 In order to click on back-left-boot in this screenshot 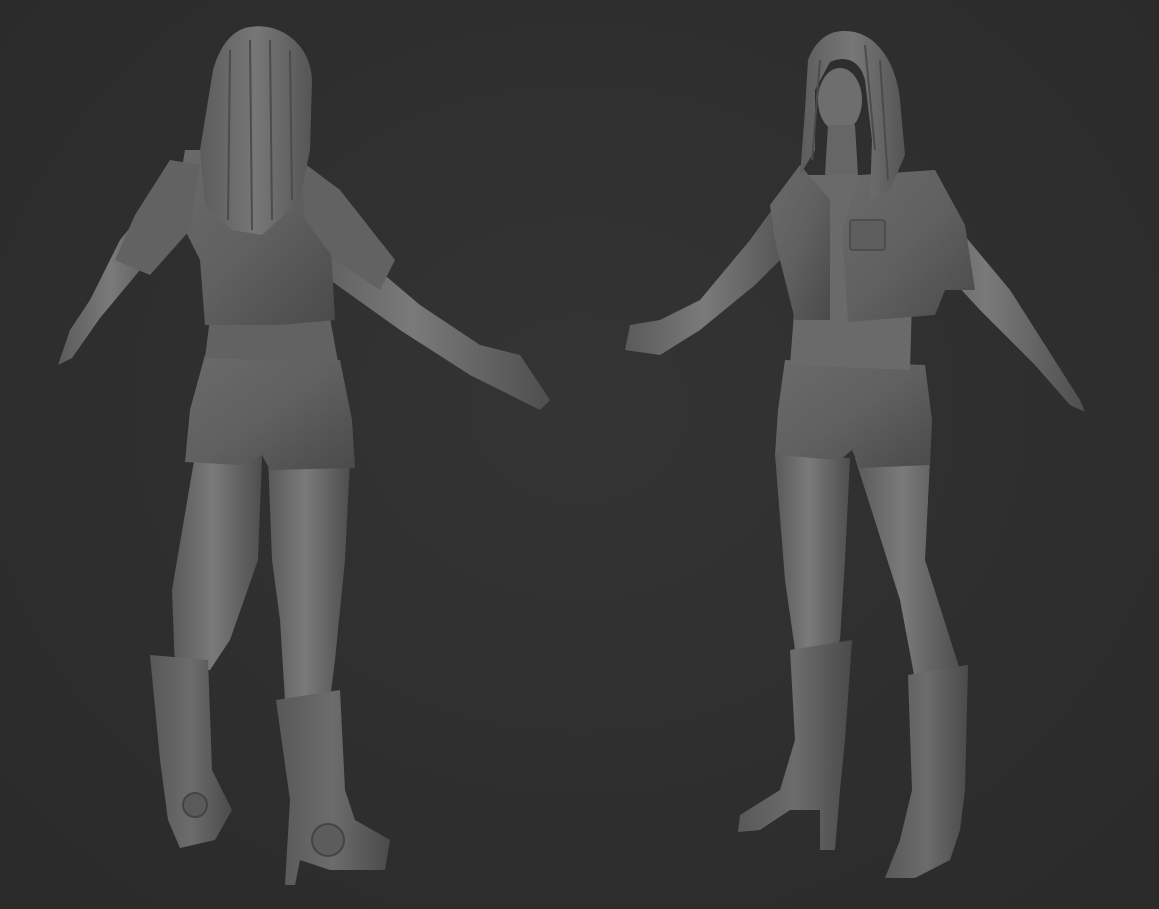, I will do `click(191, 751)`.